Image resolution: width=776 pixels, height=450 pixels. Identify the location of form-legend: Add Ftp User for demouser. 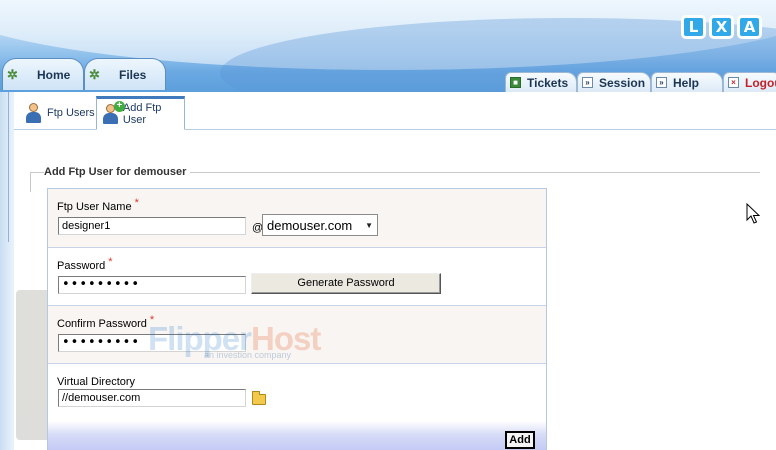
(117, 172).